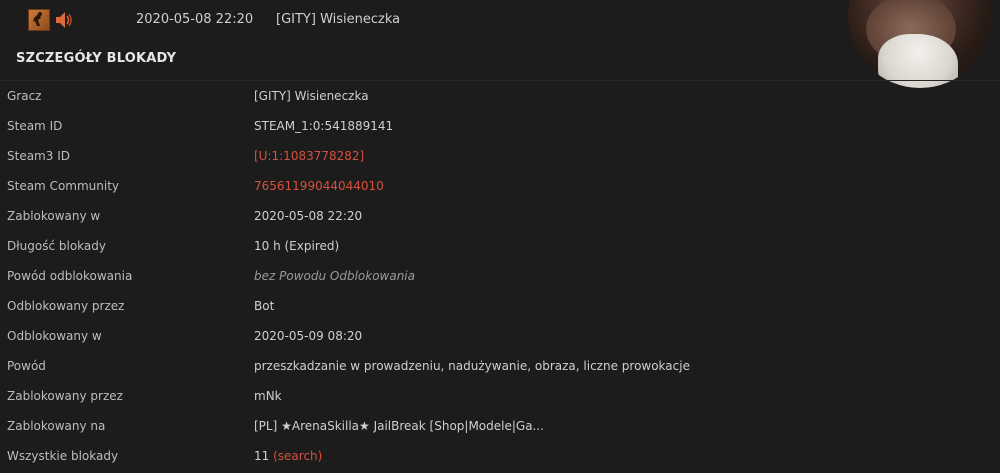 The image size is (1000, 473). I want to click on detail-label: Zablokowany w, so click(54, 216).